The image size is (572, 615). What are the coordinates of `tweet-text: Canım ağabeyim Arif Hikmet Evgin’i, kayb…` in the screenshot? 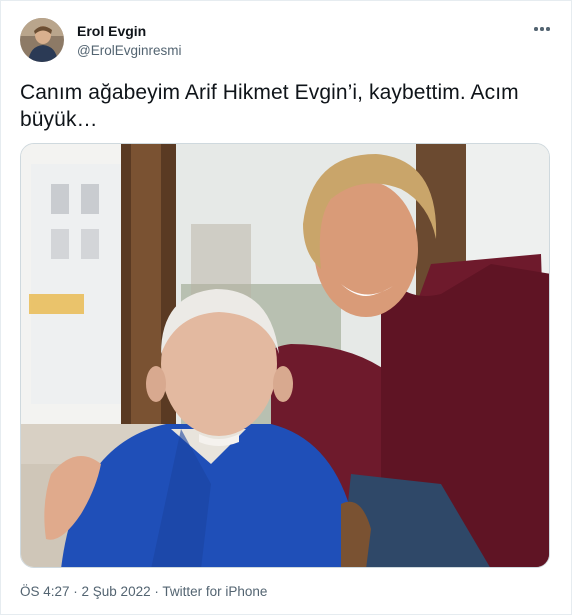 It's located at (269, 106).